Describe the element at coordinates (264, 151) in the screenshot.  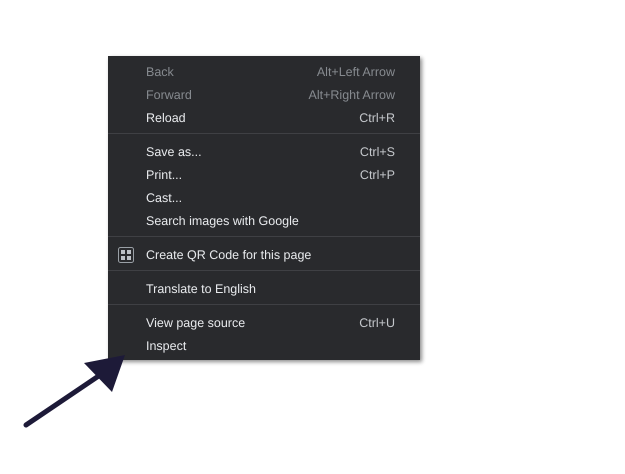
I see `menu-item: Save as... Ctrl+S` at that location.